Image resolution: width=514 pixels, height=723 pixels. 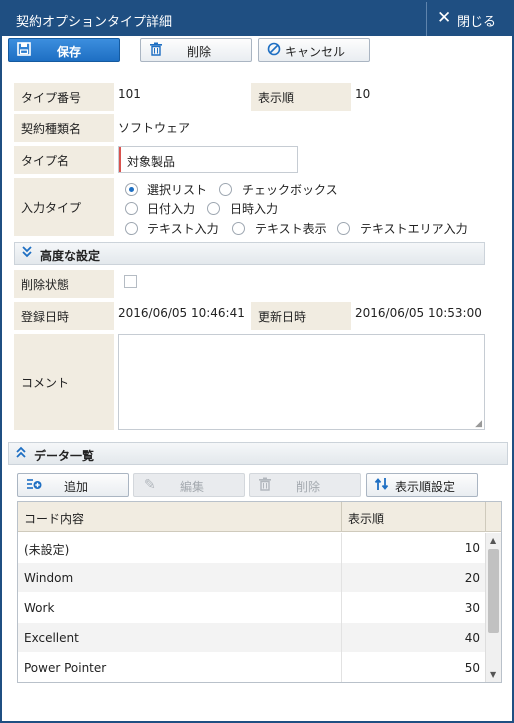 What do you see at coordinates (64, 456) in the screenshot?
I see `data-list-section-title: データ一覧` at bounding box center [64, 456].